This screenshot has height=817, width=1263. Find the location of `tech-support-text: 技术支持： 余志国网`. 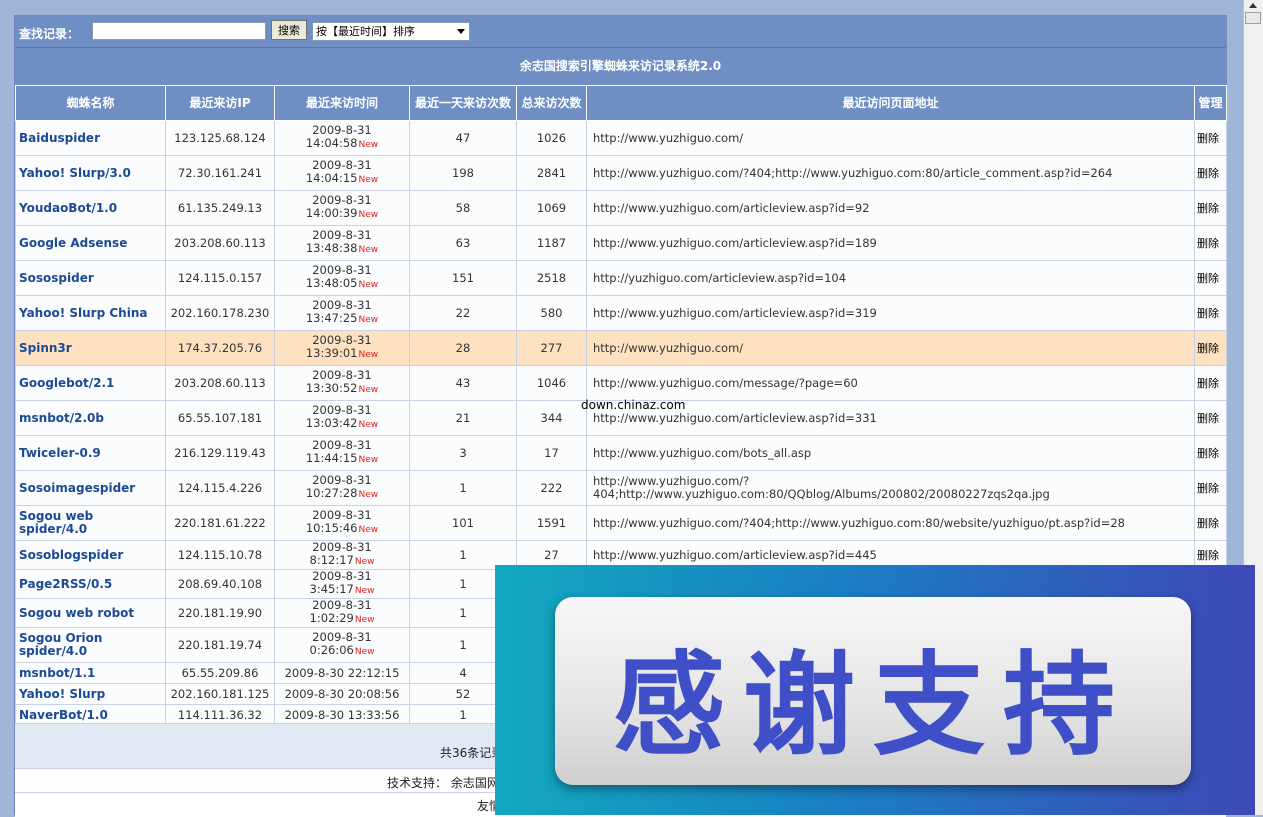

tech-support-text: 技术支持： 余志国网 is located at coordinates (443, 782).